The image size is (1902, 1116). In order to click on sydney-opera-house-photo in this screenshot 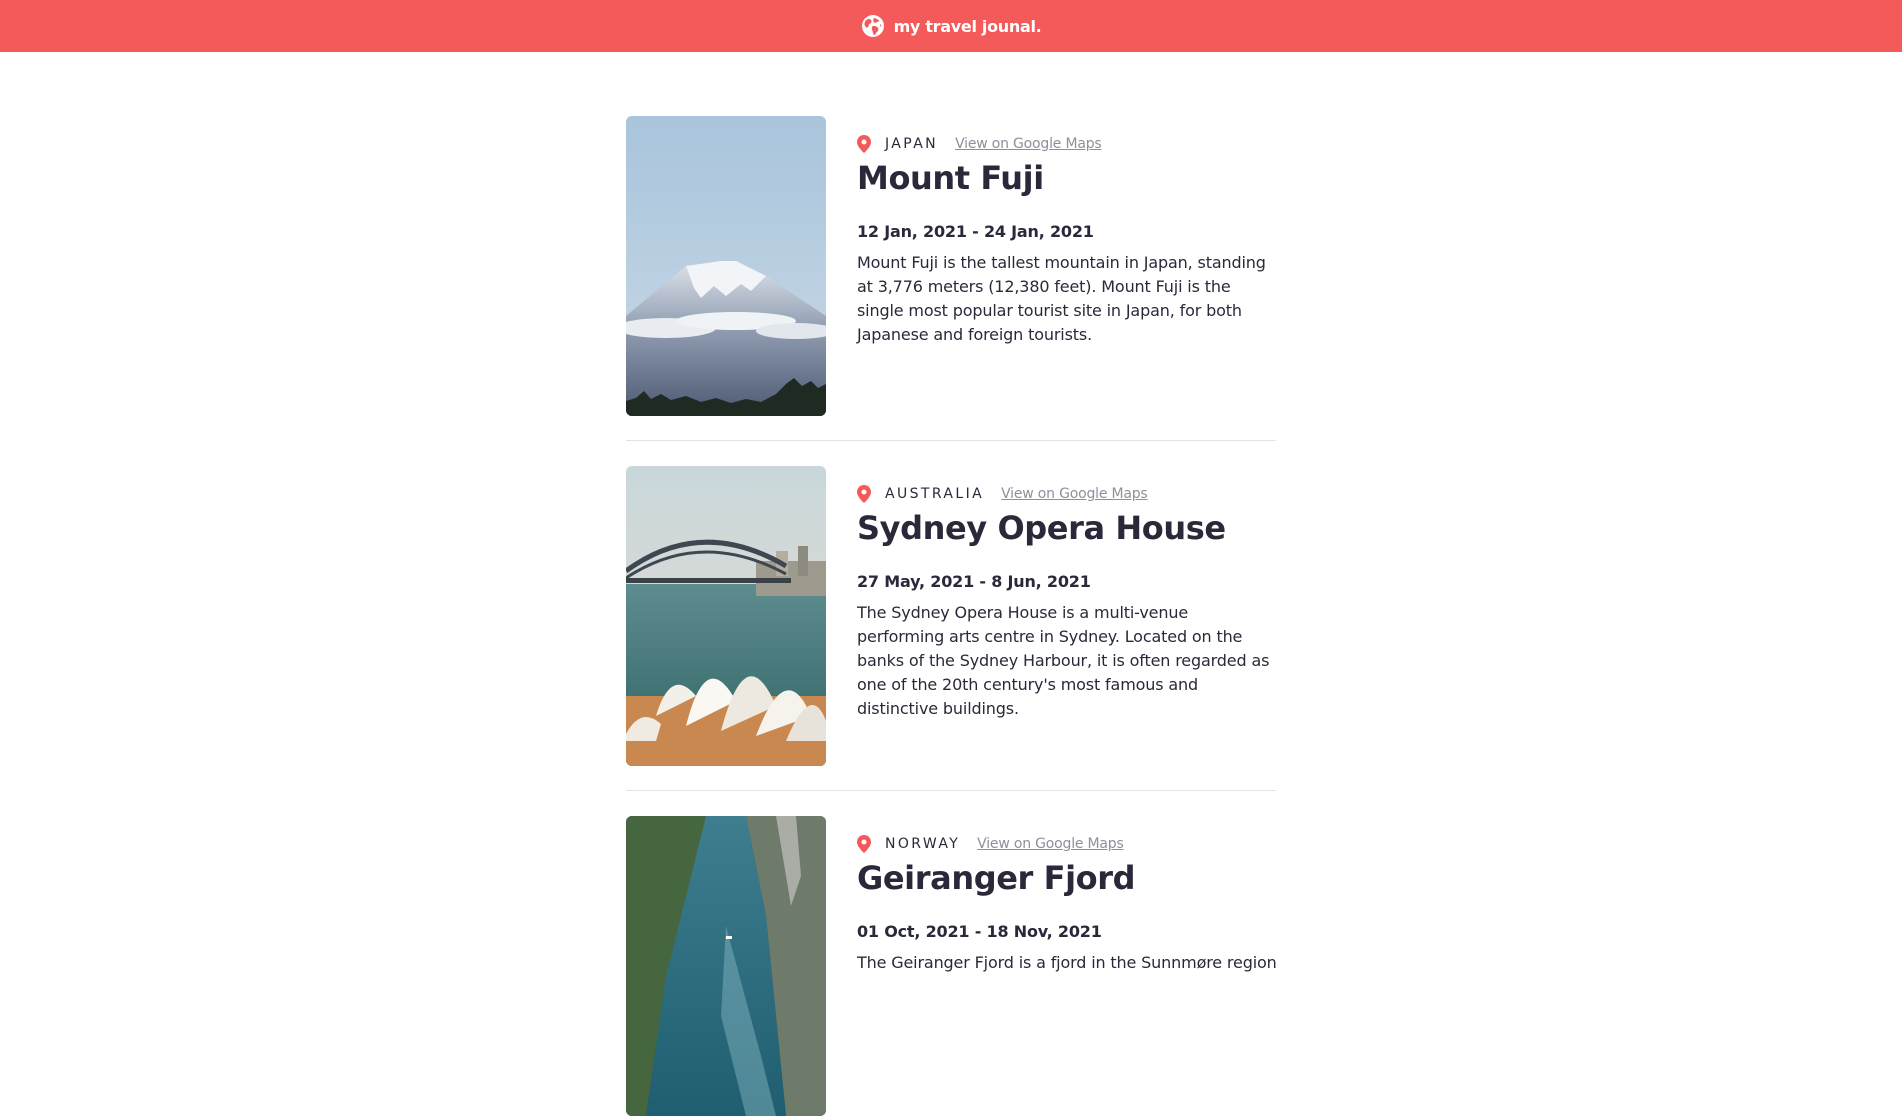, I will do `click(726, 616)`.